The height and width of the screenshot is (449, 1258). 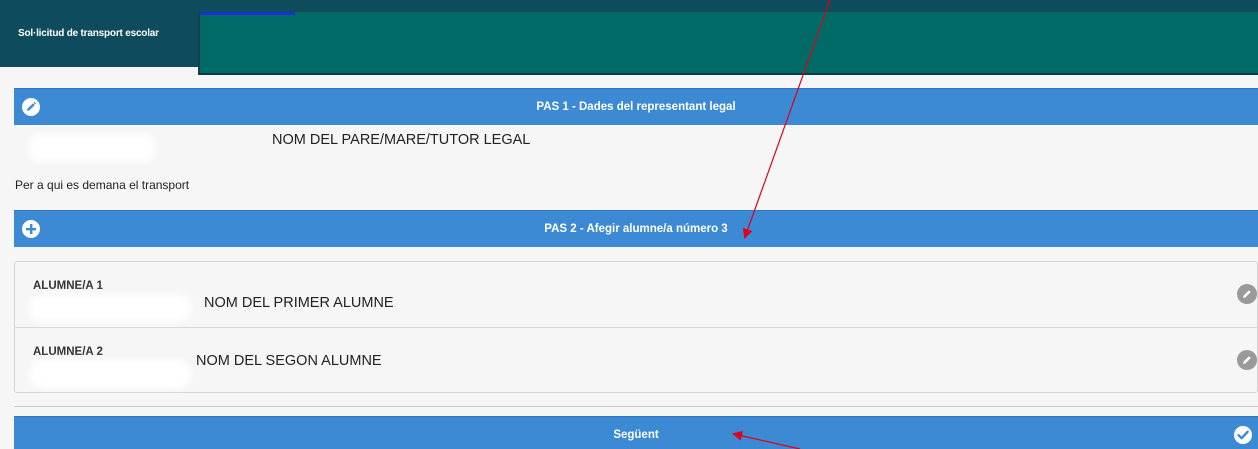 I want to click on student-label: ALUMNE/A 2, so click(x=68, y=352).